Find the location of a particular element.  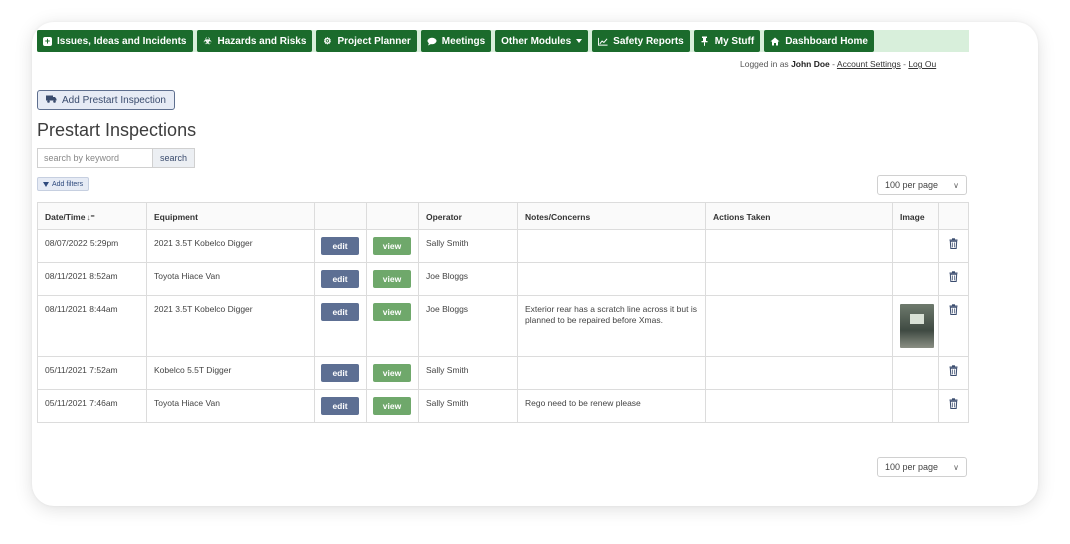

cell-datetime: 05/11/2021 7:52am is located at coordinates (92, 373).